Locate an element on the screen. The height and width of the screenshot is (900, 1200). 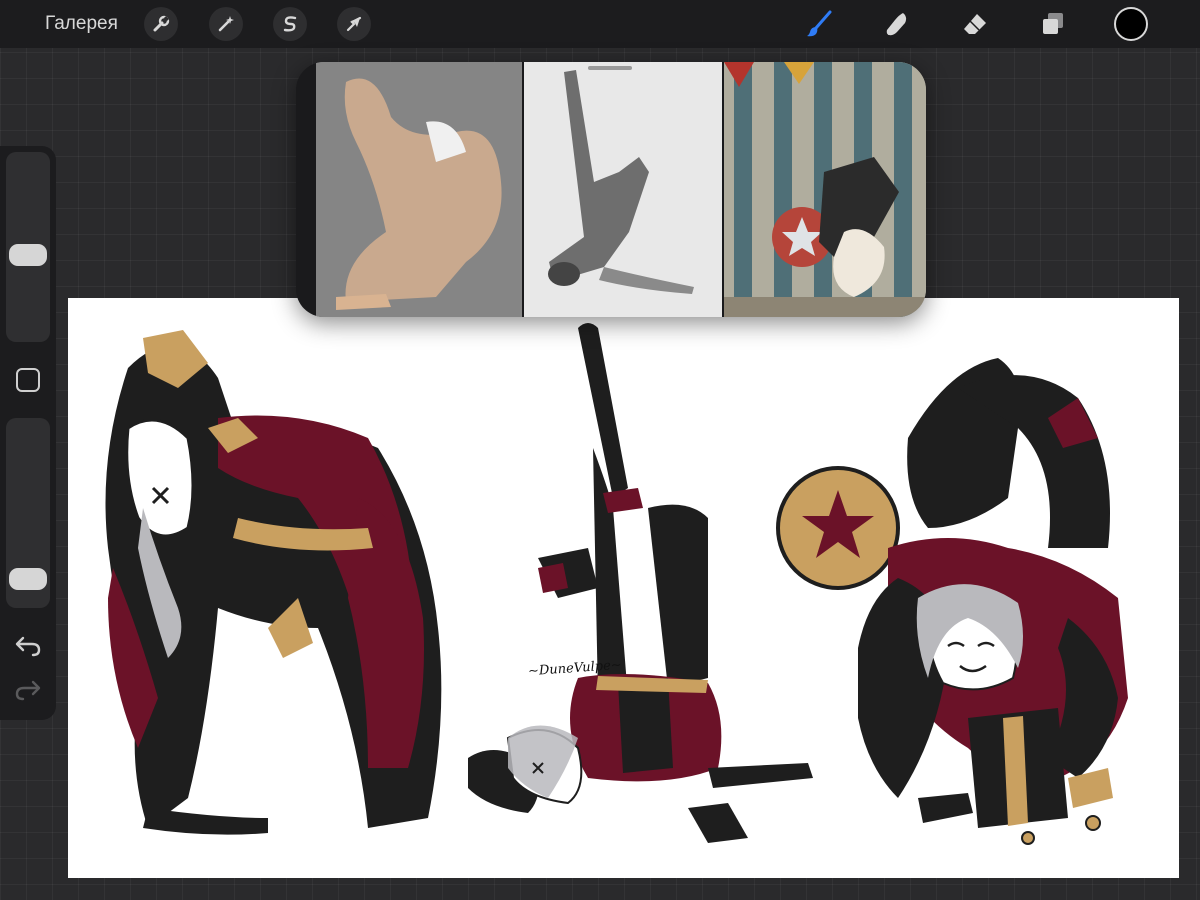
layers-icon is located at coordinates (1053, 23).